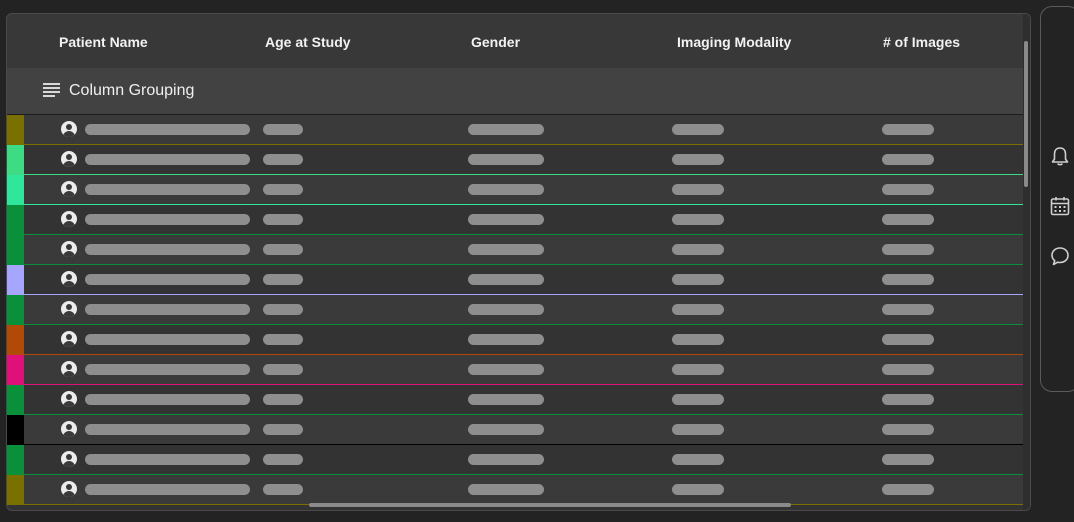 This screenshot has width=1074, height=522. What do you see at coordinates (1060, 206) in the screenshot?
I see `calendar-icon` at bounding box center [1060, 206].